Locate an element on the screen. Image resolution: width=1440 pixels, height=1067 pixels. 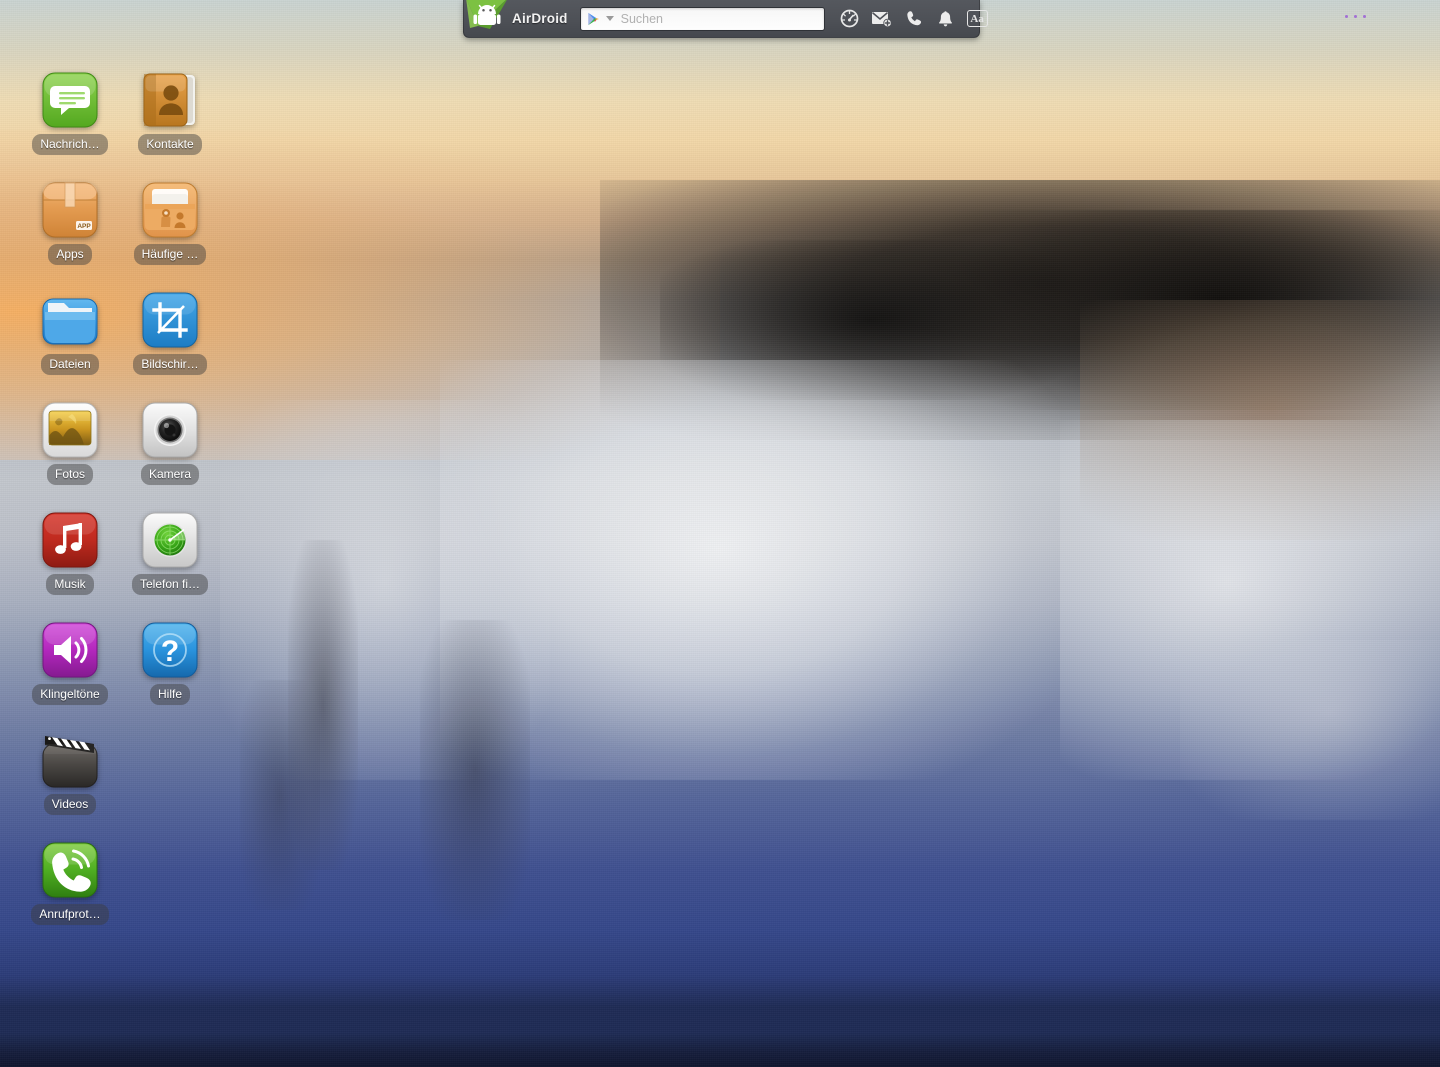
desktop-icon-label: Musik is located at coordinates (70, 584).